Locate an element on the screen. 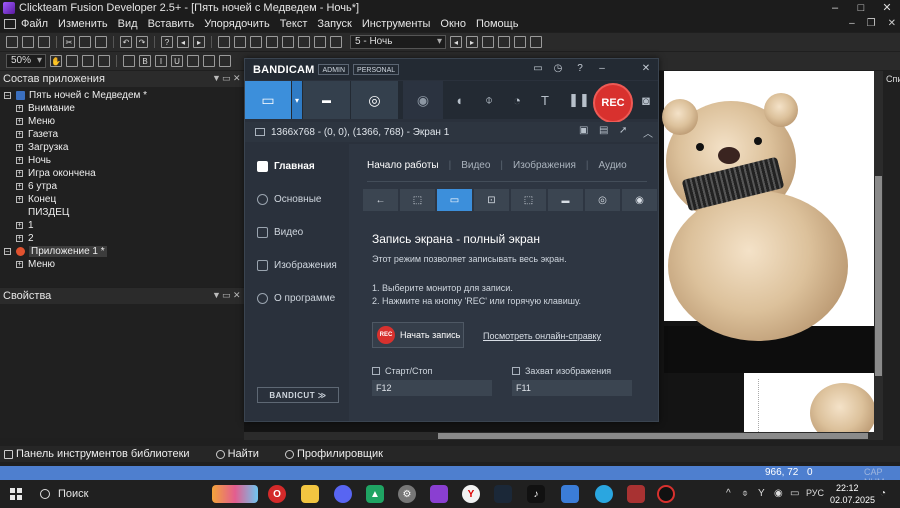  back-icon: ◂ is located at coordinates (183, 42).